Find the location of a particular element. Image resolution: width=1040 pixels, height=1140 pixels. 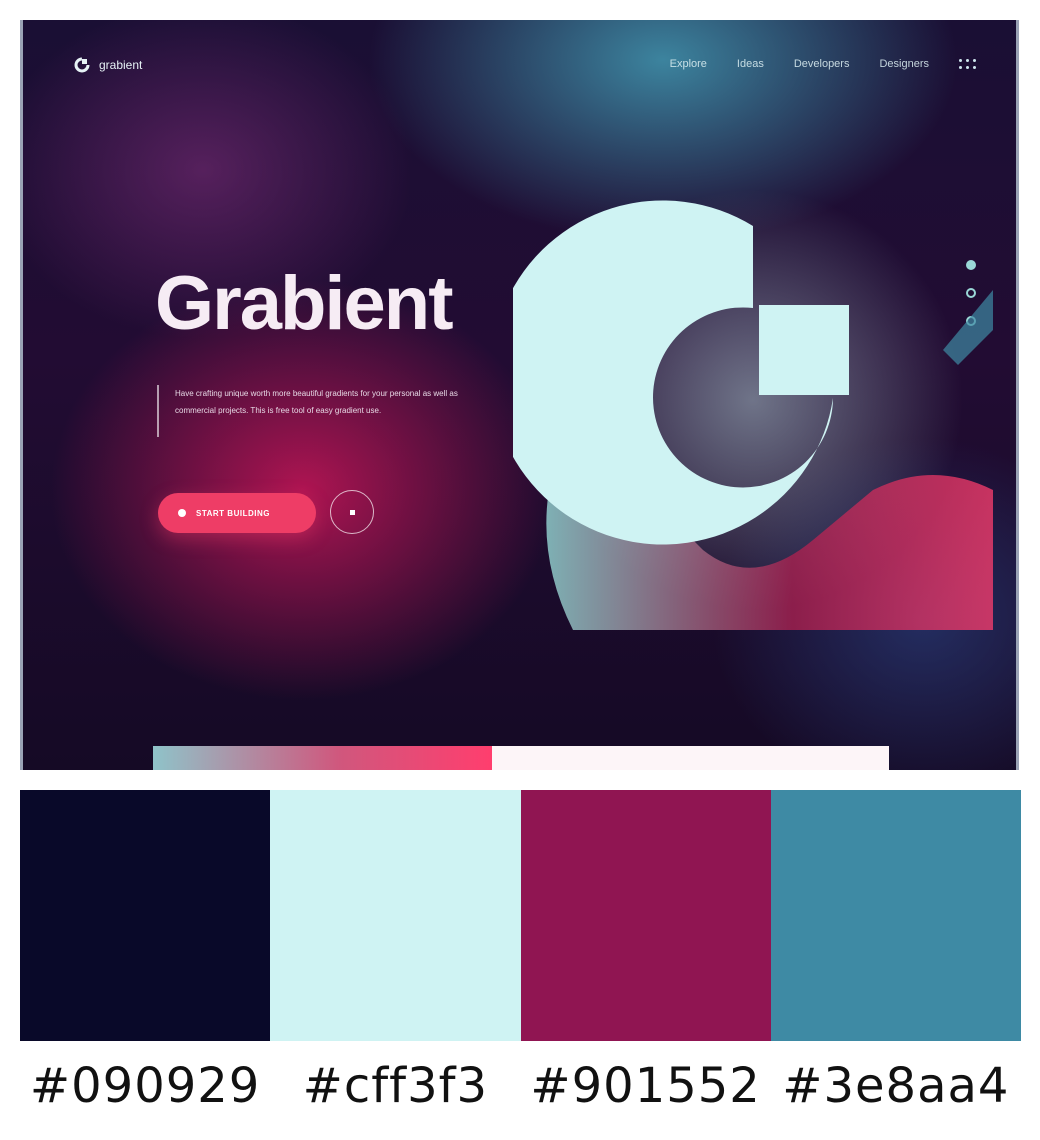

description-accent-bar is located at coordinates (158, 411).